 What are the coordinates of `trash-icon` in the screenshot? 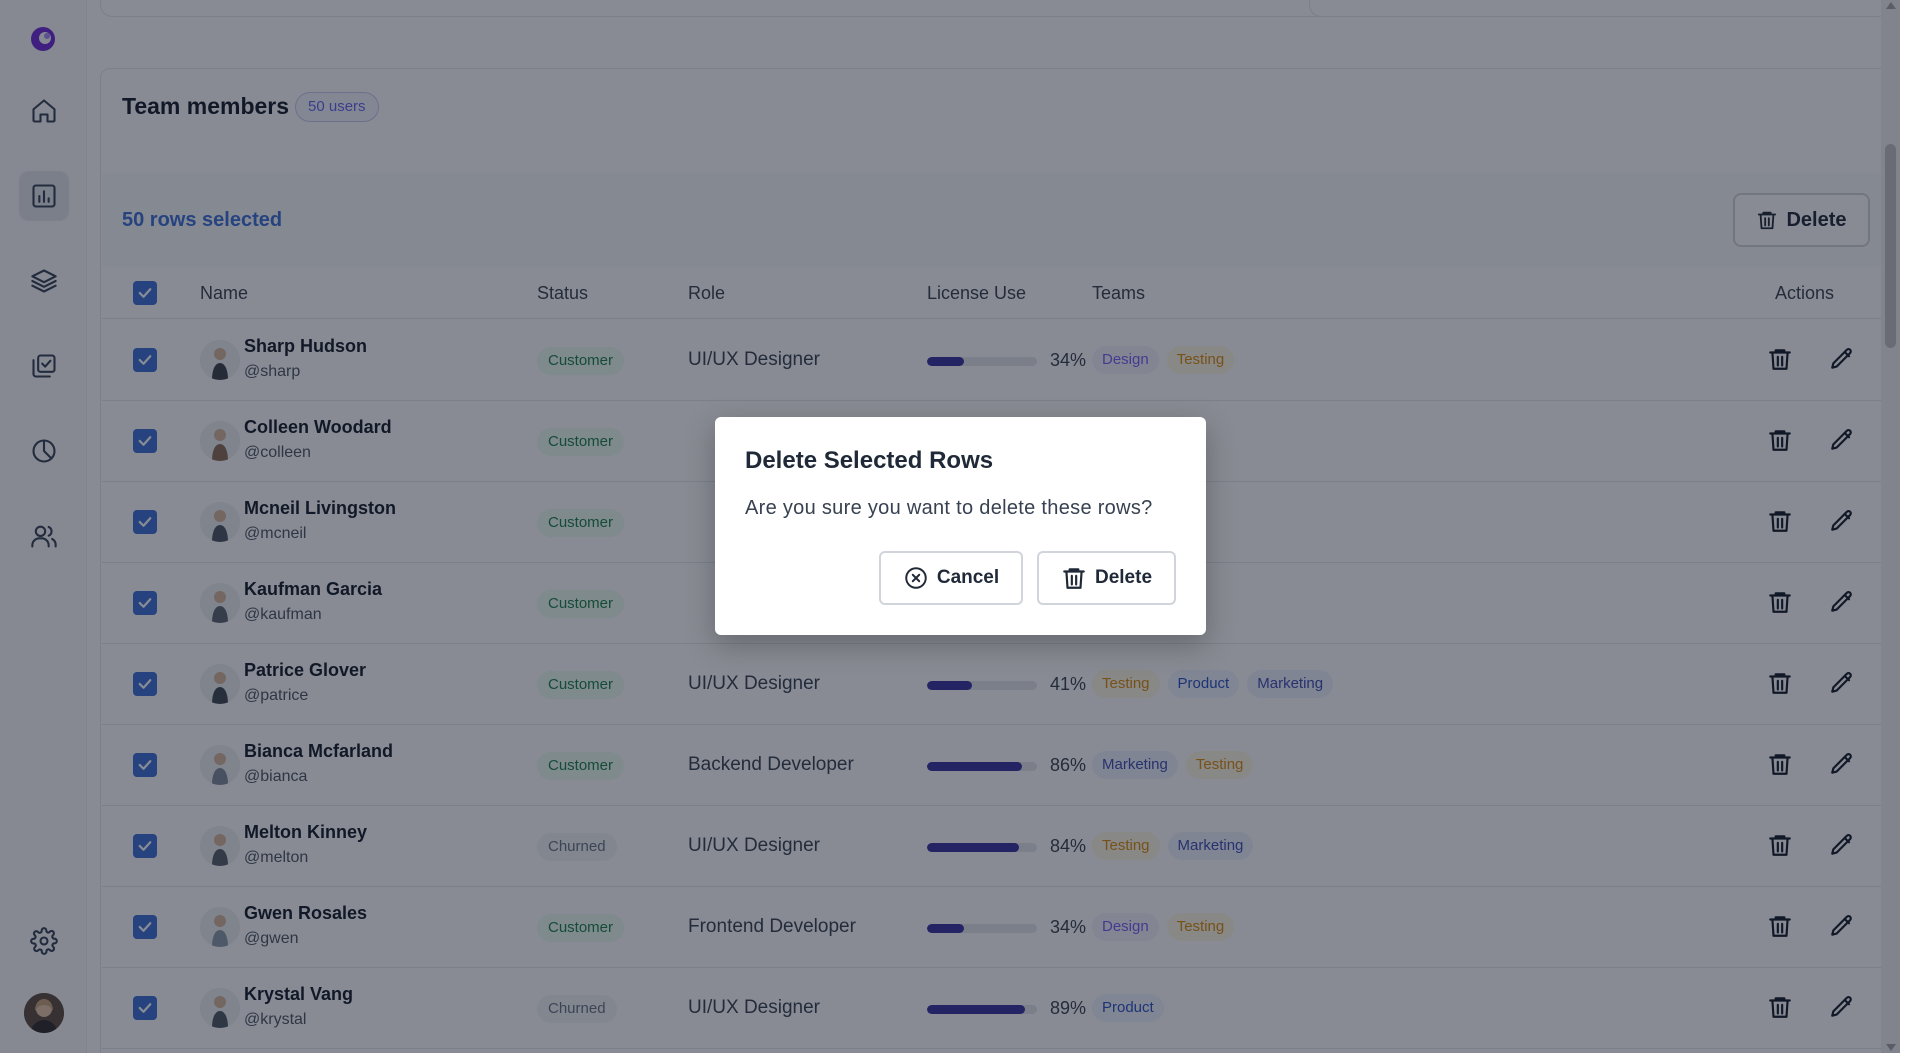 It's located at (1074, 578).